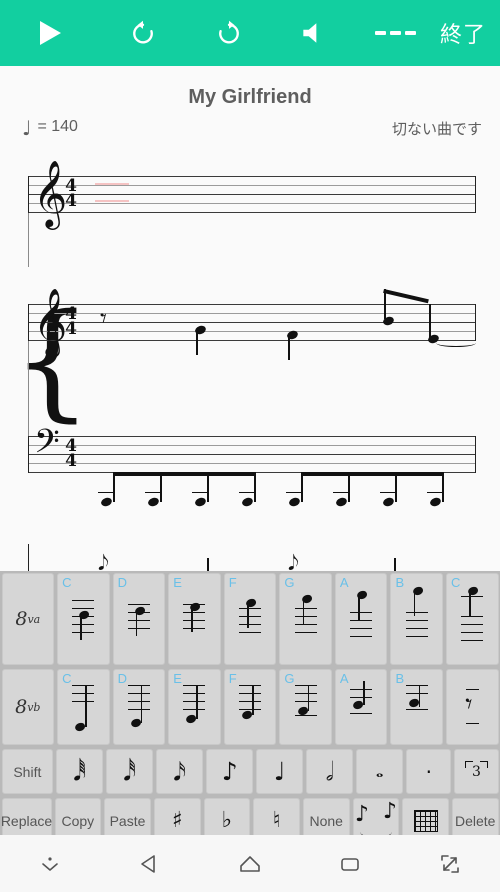 This screenshot has height=892, width=500. Describe the element at coordinates (463, 33) in the screenshot. I see `exit-button: 終了` at that location.